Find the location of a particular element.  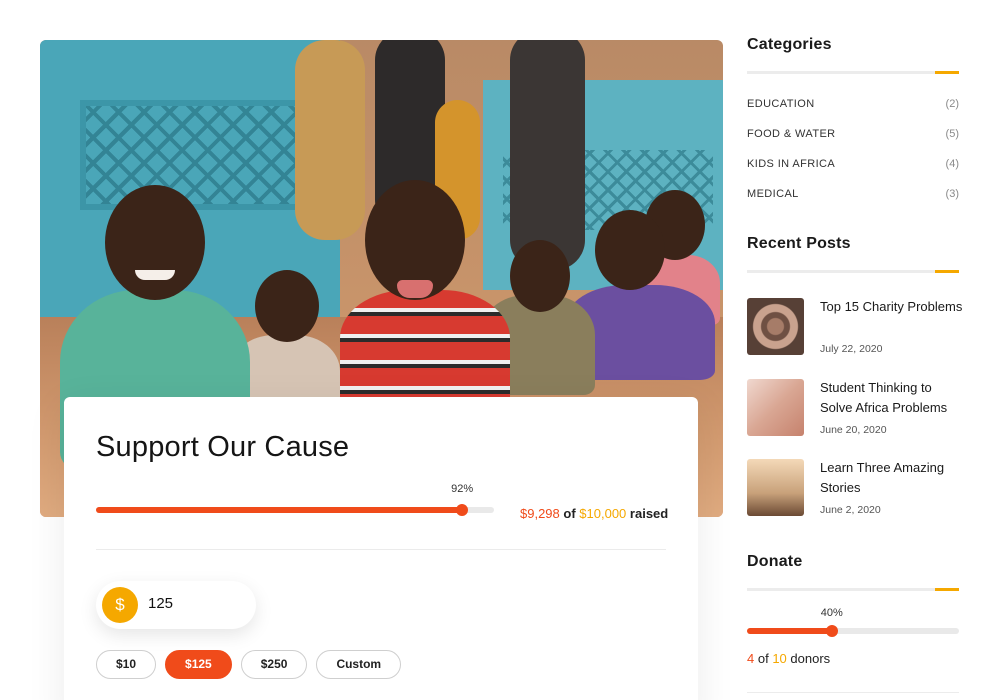

cause-progress-label: 92% is located at coordinates (462, 489).